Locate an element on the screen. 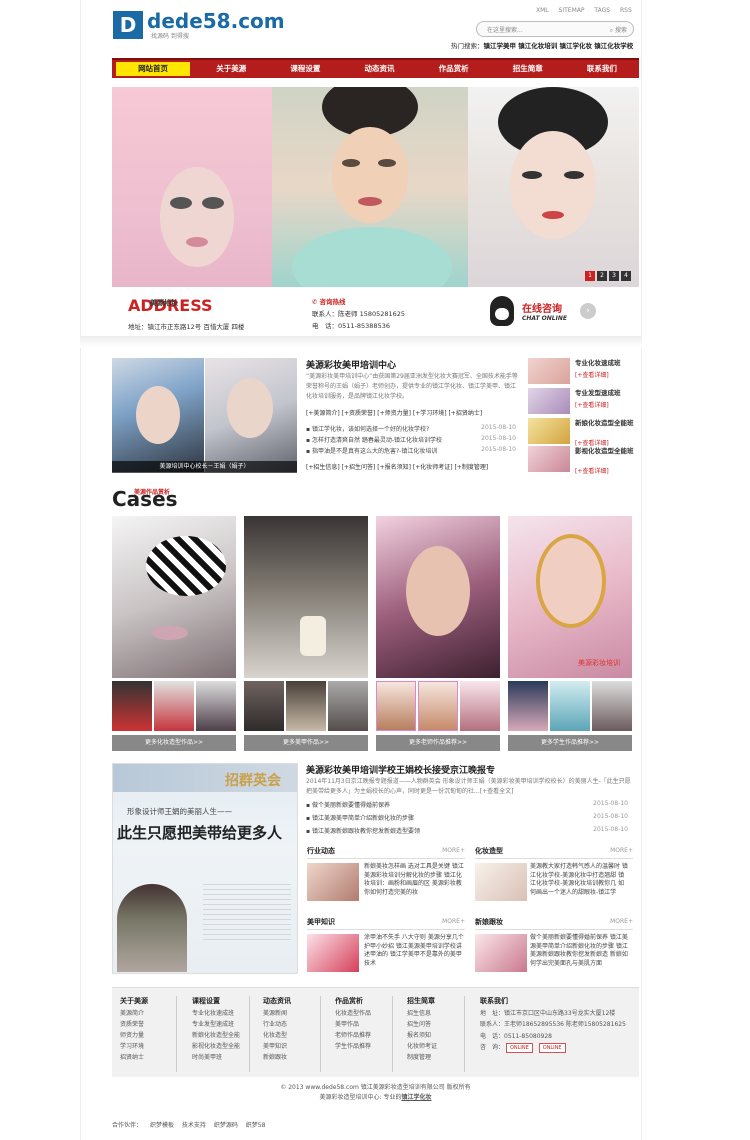 The height and width of the screenshot is (1140, 750). footer-link: 美甲作品 is located at coordinates (353, 1024).